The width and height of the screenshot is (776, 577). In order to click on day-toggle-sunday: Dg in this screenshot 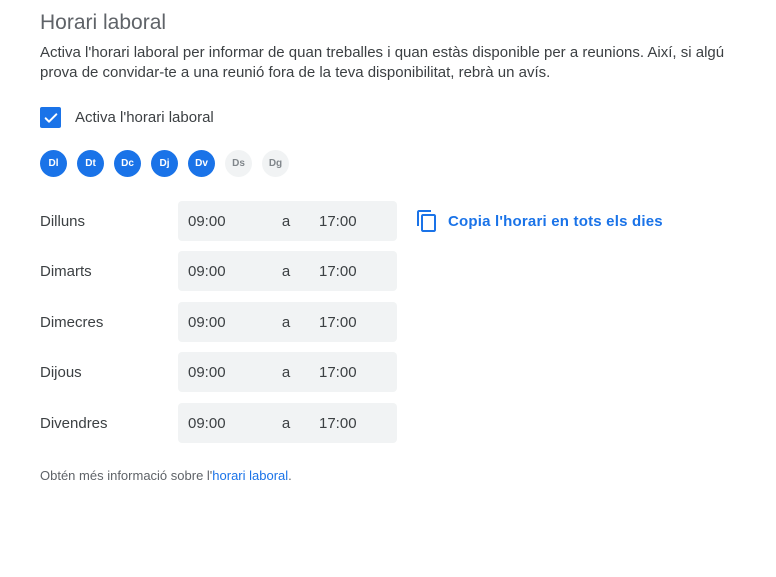, I will do `click(275, 163)`.